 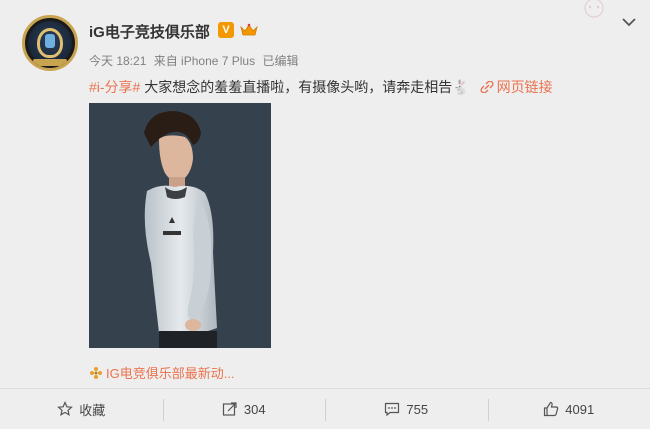 What do you see at coordinates (117, 61) in the screenshot?
I see `post-time: 今天 18:21` at bounding box center [117, 61].